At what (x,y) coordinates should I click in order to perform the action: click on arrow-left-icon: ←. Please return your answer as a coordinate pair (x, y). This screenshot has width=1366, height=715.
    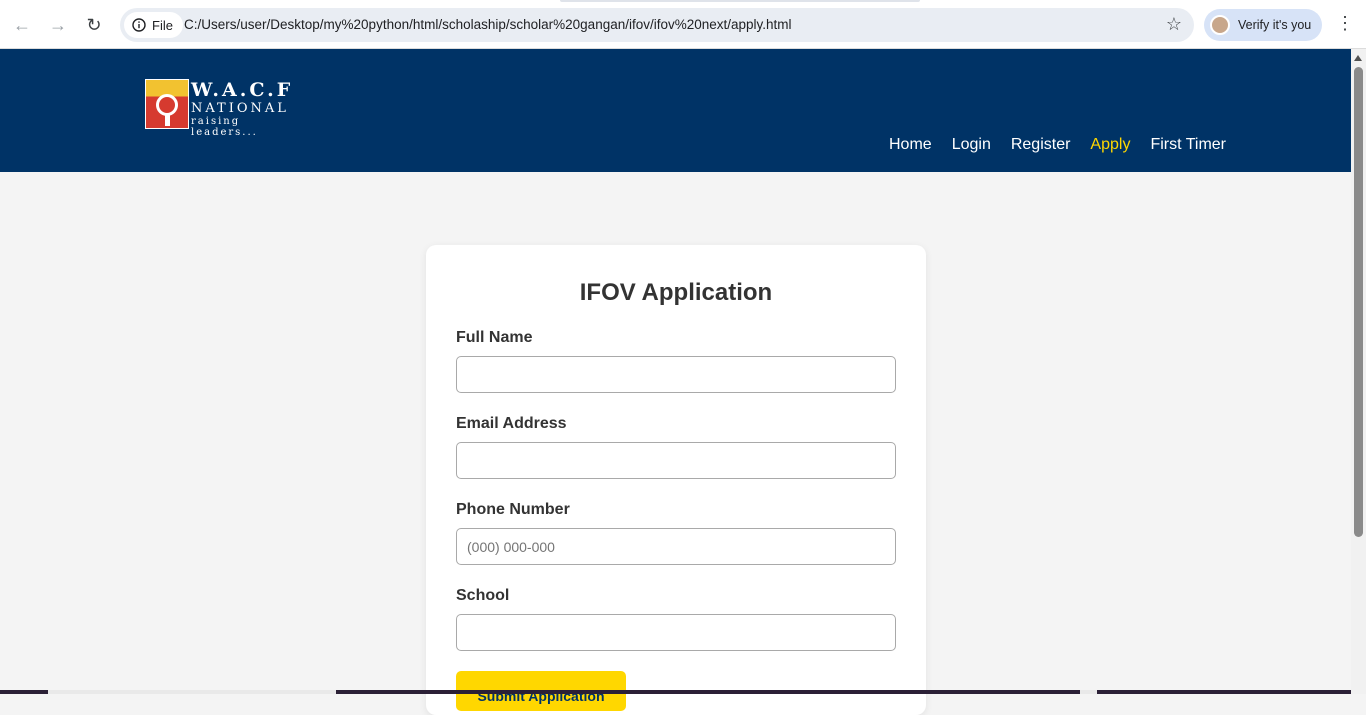
    Looking at the image, I should click on (22, 24).